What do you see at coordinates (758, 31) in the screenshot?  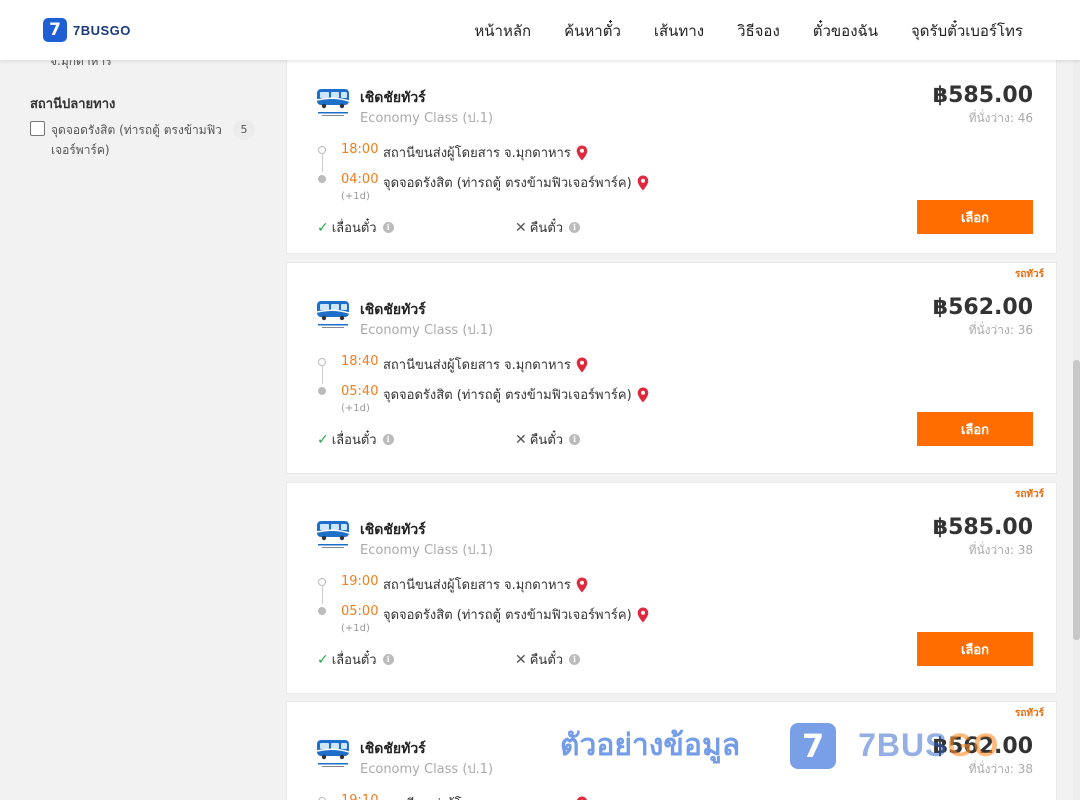 I see `nav-how-to-book: วิธีจอง` at bounding box center [758, 31].